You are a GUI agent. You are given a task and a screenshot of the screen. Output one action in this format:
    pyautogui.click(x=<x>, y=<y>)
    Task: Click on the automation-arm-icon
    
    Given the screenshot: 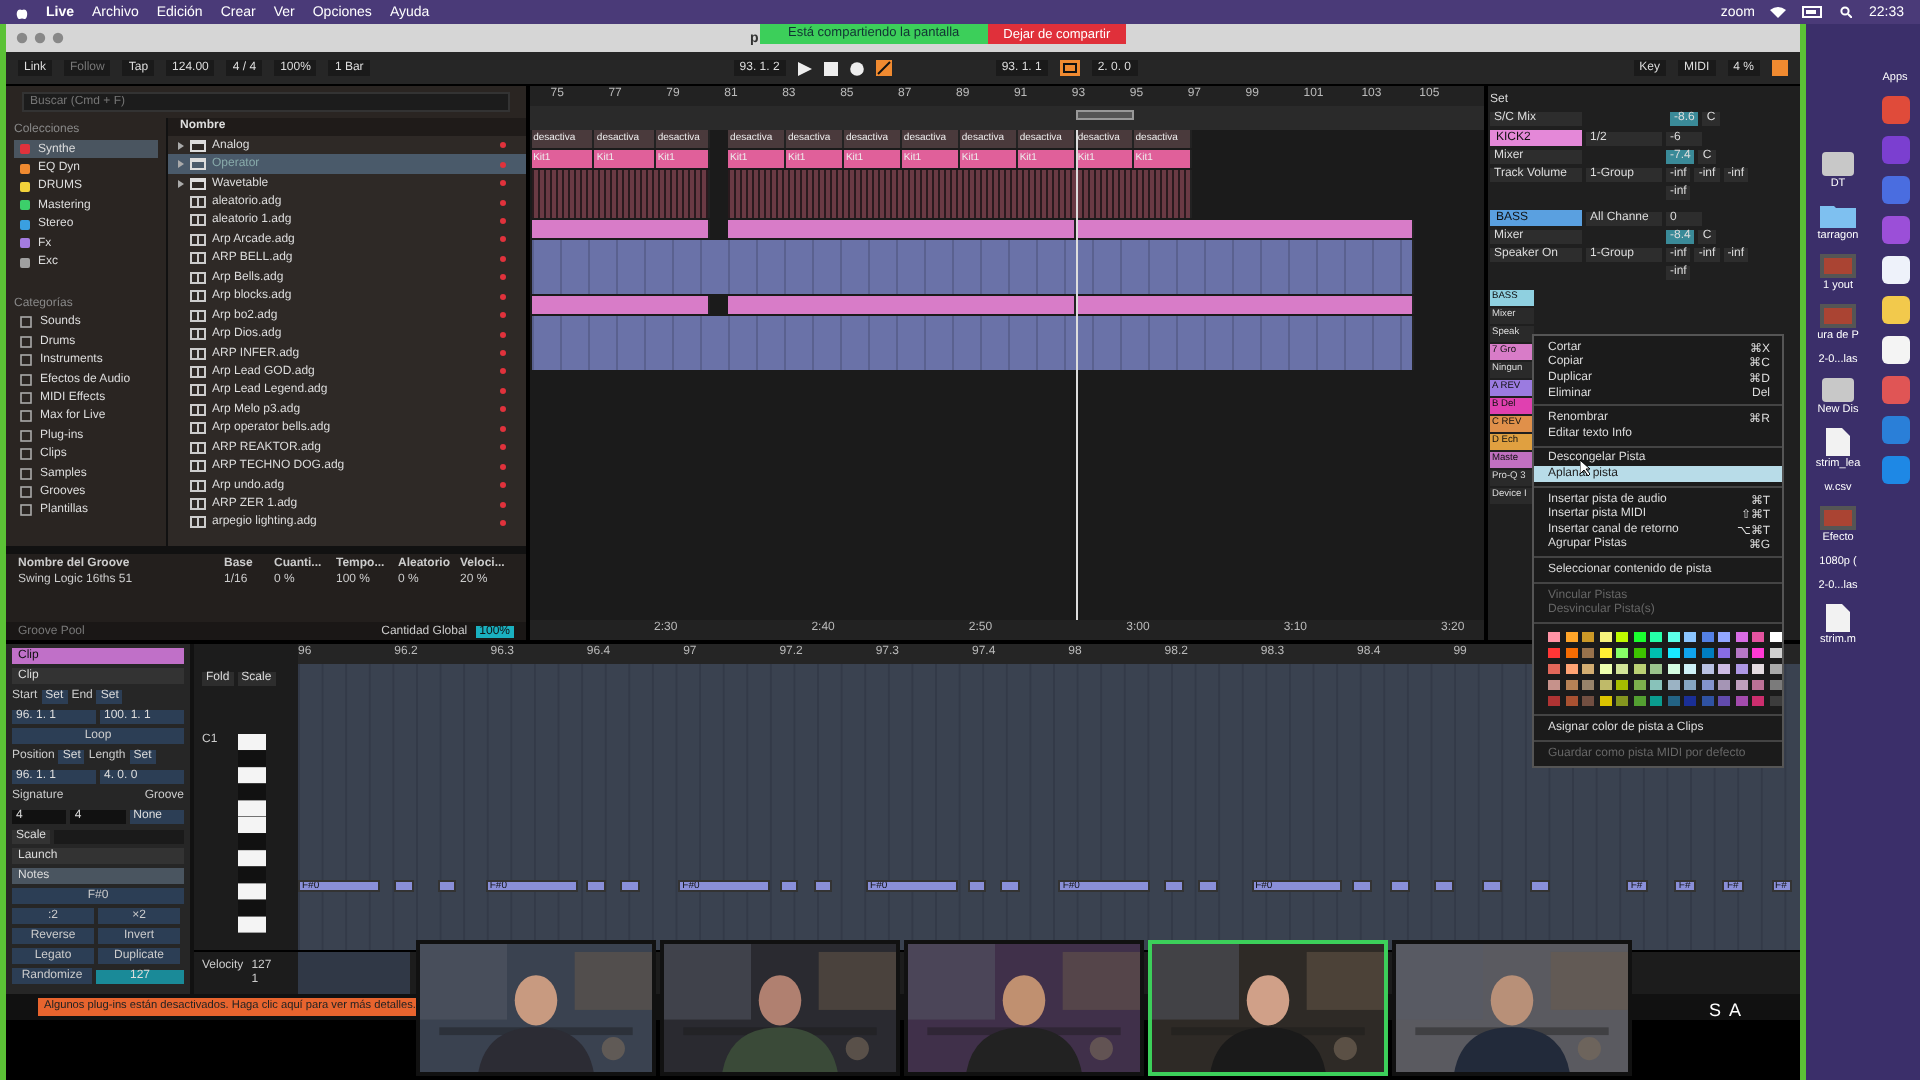 What is the action you would take?
    pyautogui.click(x=883, y=68)
    